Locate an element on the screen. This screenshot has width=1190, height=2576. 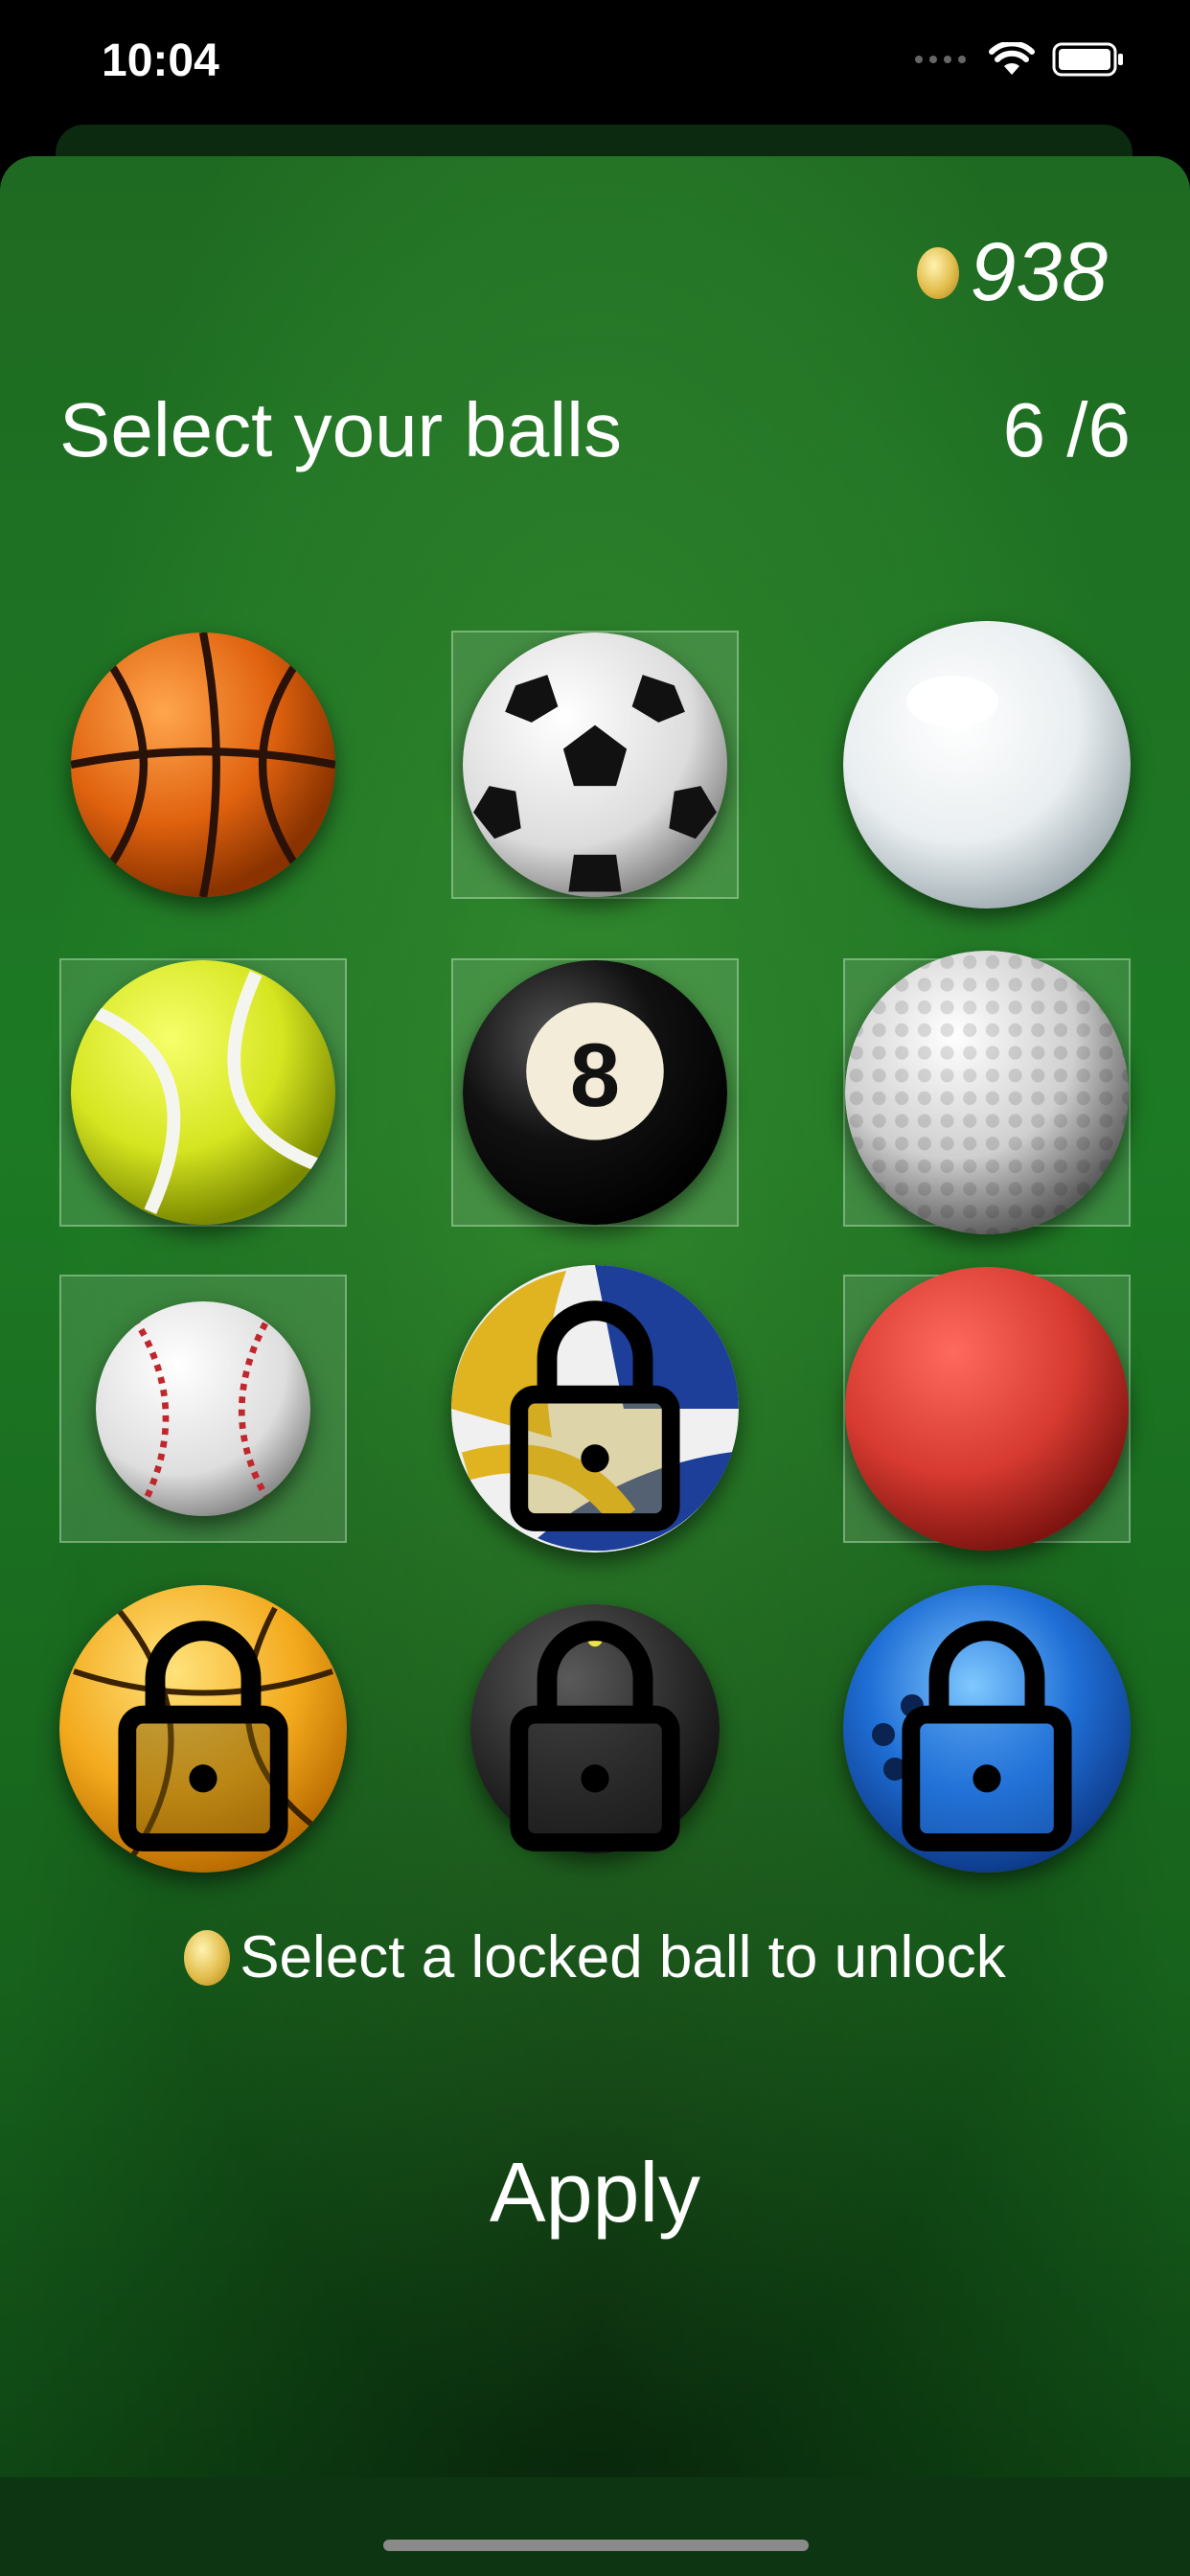
ball-cell-bowling is located at coordinates (987, 1729).